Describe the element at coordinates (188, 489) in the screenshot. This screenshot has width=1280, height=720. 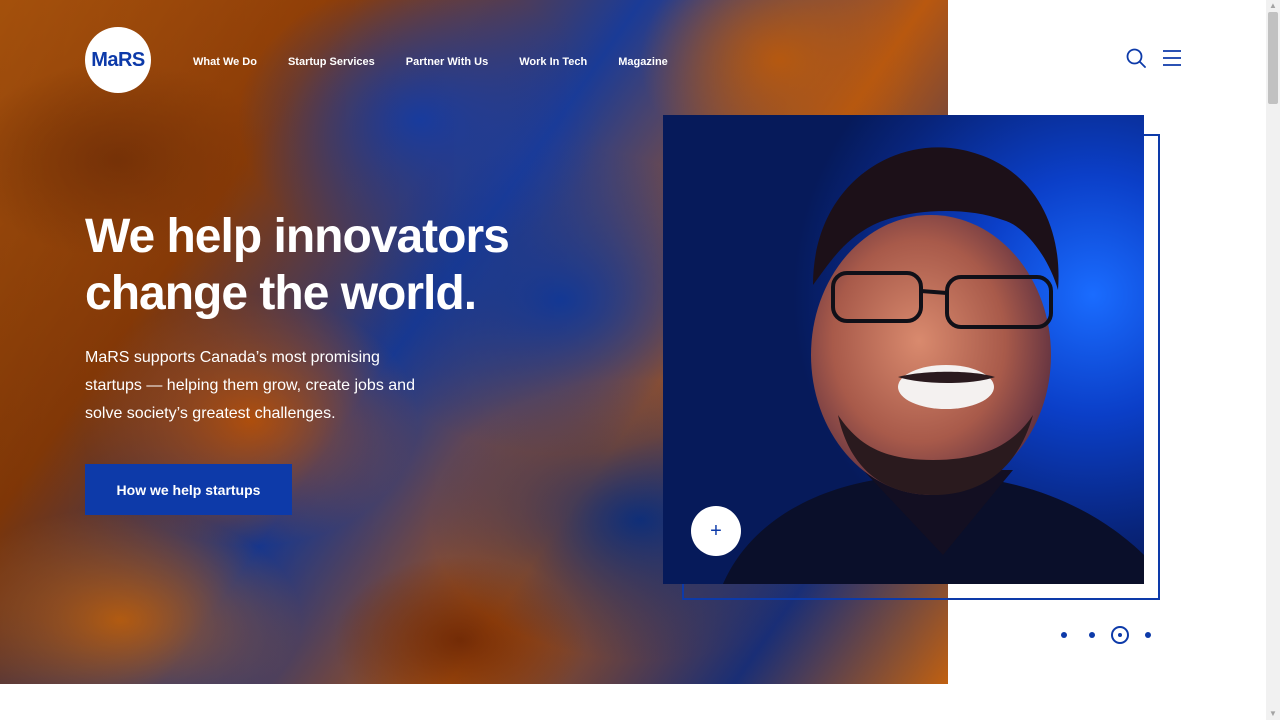
I see `how-we-help-startups-button: How we help startups` at that location.